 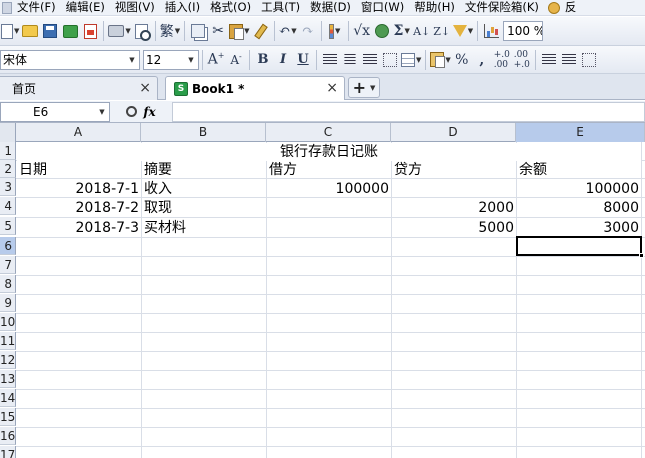 What do you see at coordinates (553, 7) in the screenshot?
I see `feedback-icon` at bounding box center [553, 7].